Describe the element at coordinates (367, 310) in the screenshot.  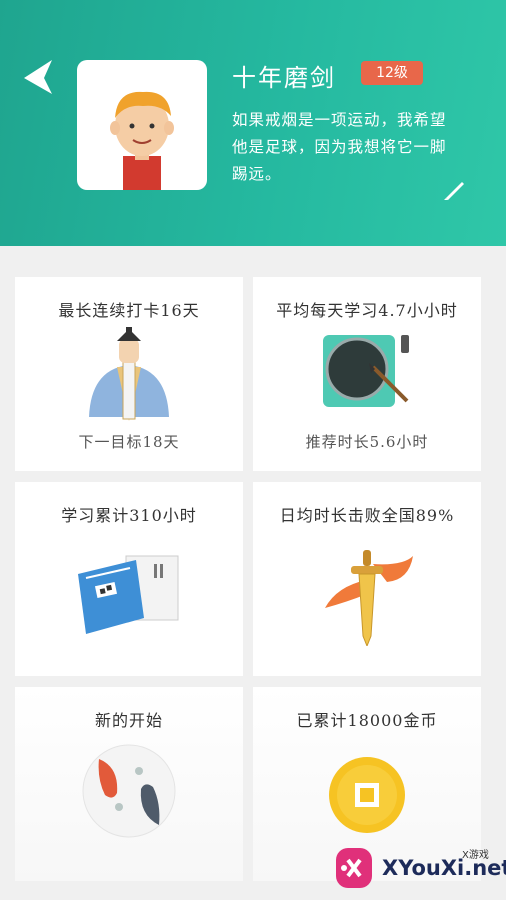
I see `card-title: 平均每天学习4.7小小时` at that location.